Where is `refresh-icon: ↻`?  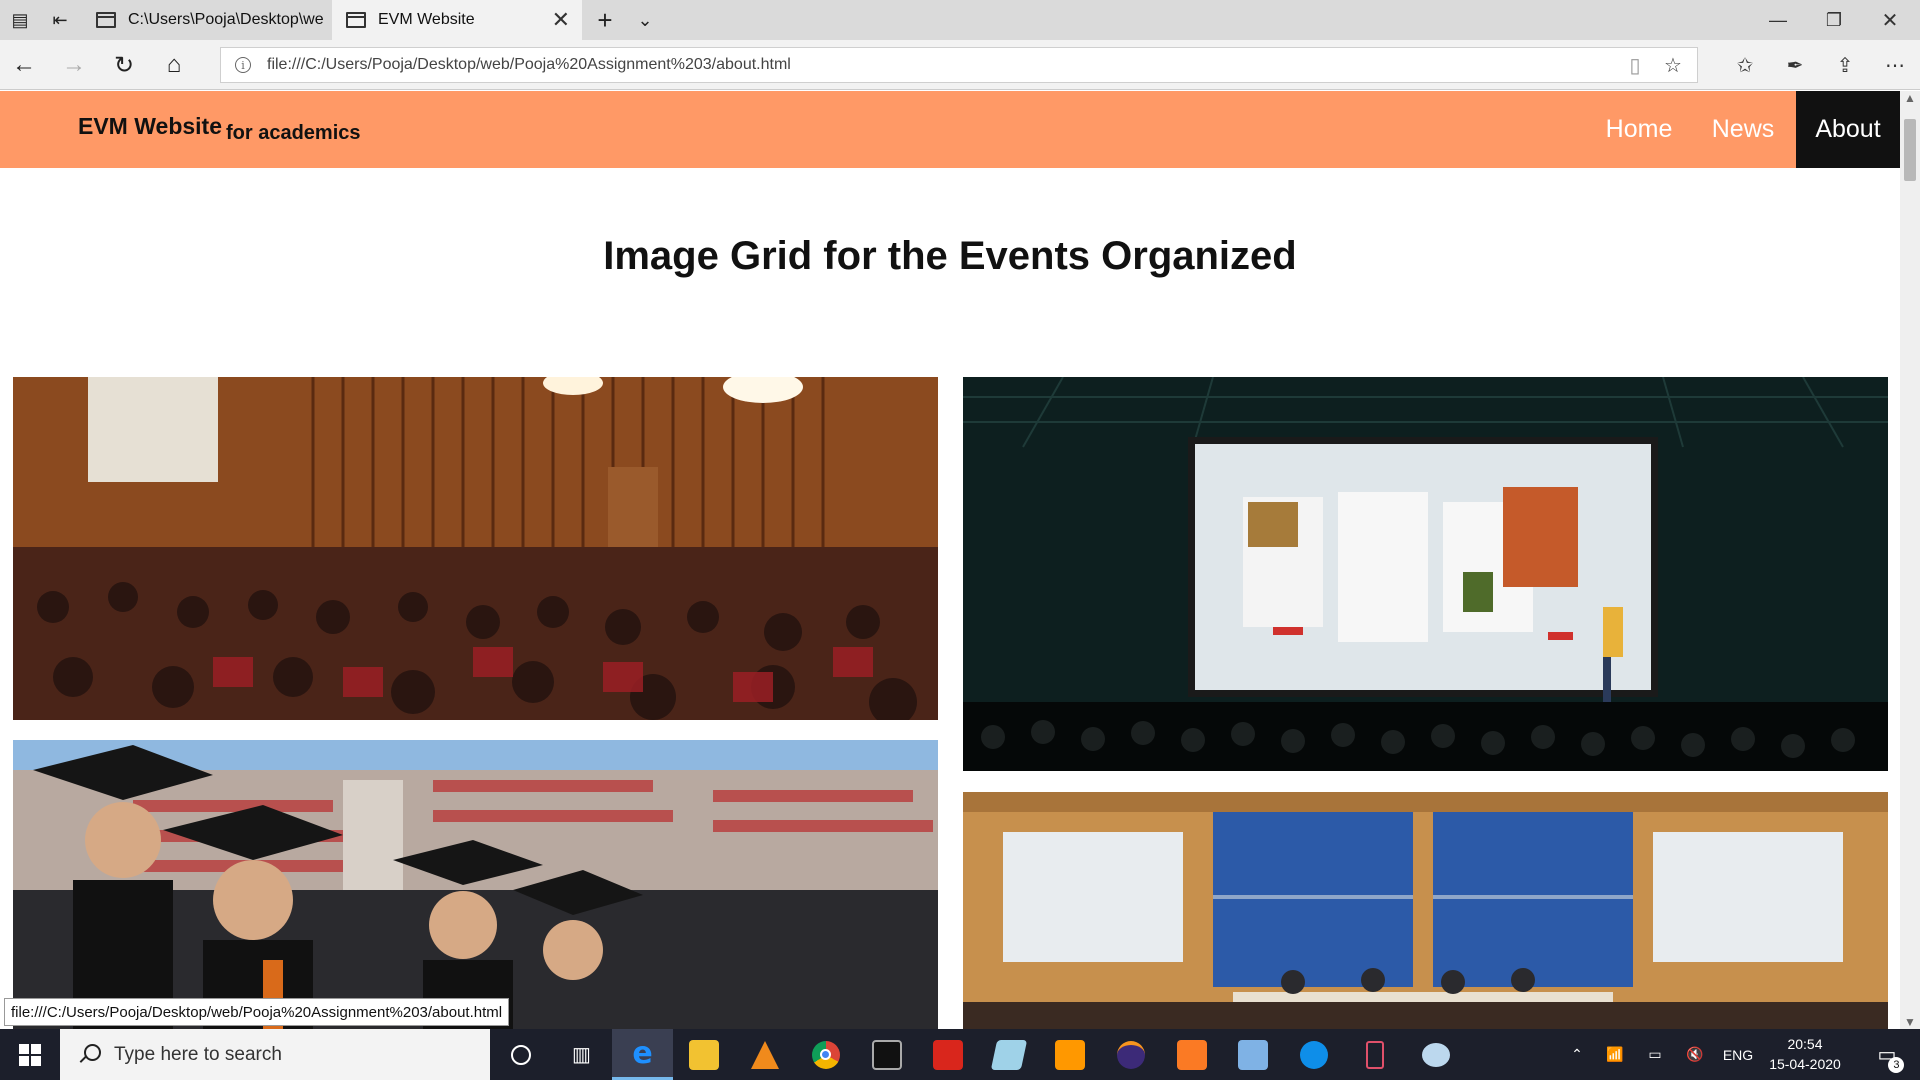 refresh-icon: ↻ is located at coordinates (124, 65).